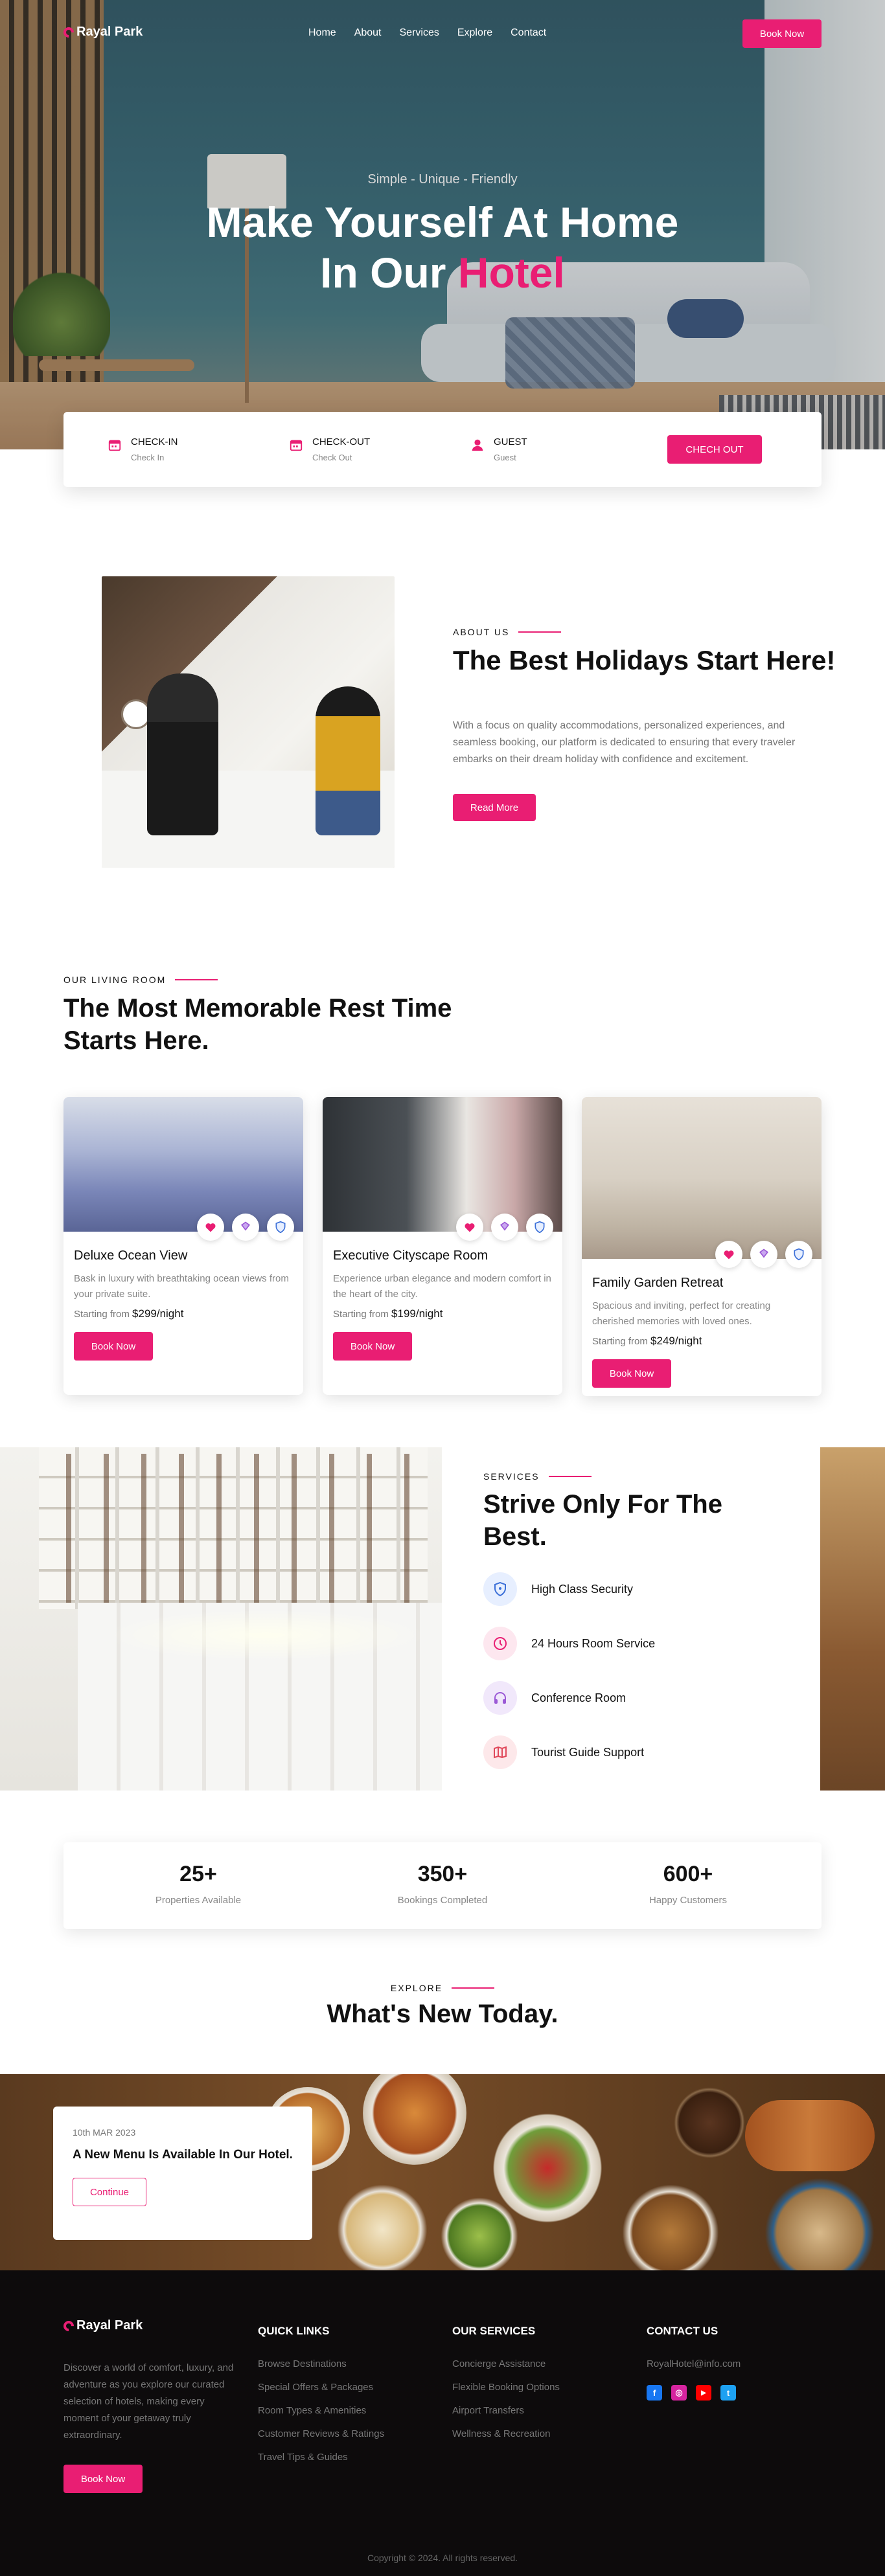 Image resolution: width=885 pixels, height=2576 pixels. What do you see at coordinates (368, 33) in the screenshot?
I see `nav-about: About` at bounding box center [368, 33].